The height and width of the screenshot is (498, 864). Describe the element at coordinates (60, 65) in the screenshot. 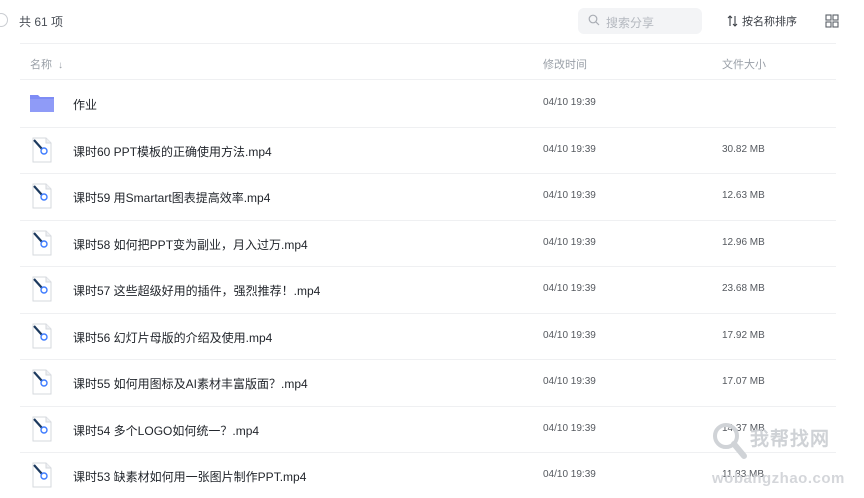

I see `sort-down-icon: ↓` at that location.